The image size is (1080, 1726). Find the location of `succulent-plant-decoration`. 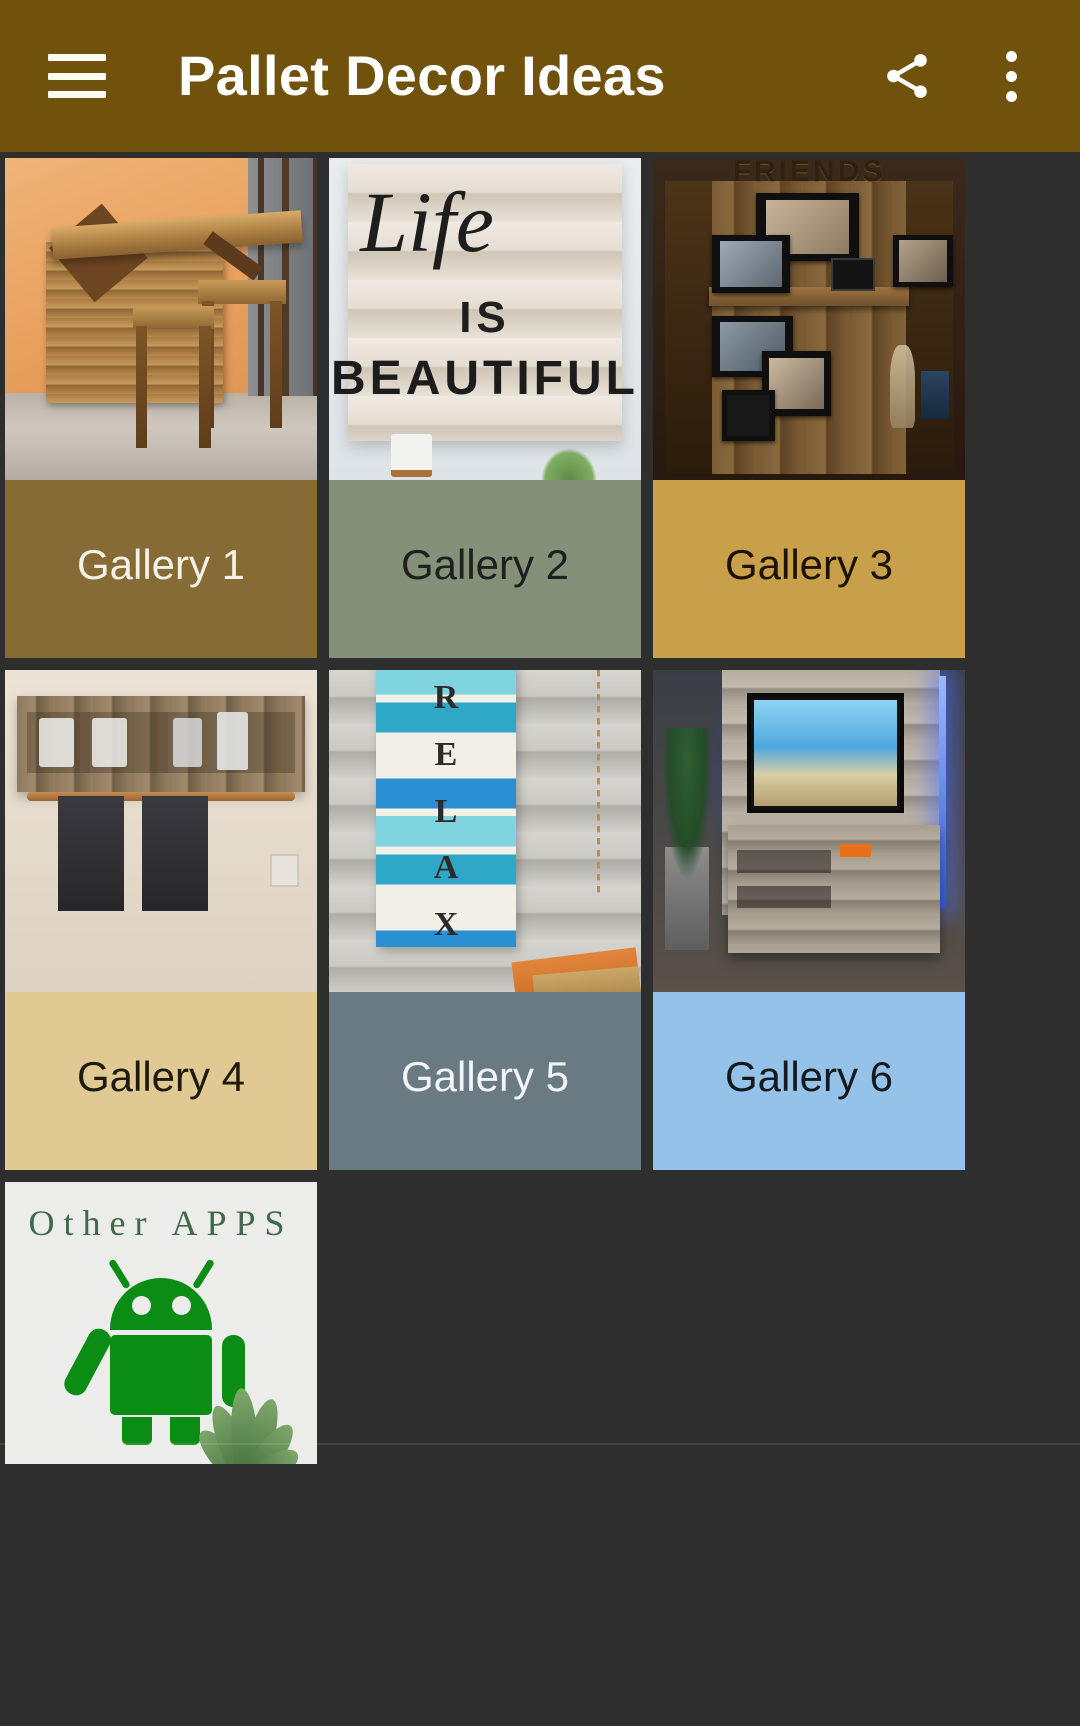

succulent-plant-decoration is located at coordinates (245, 1414).